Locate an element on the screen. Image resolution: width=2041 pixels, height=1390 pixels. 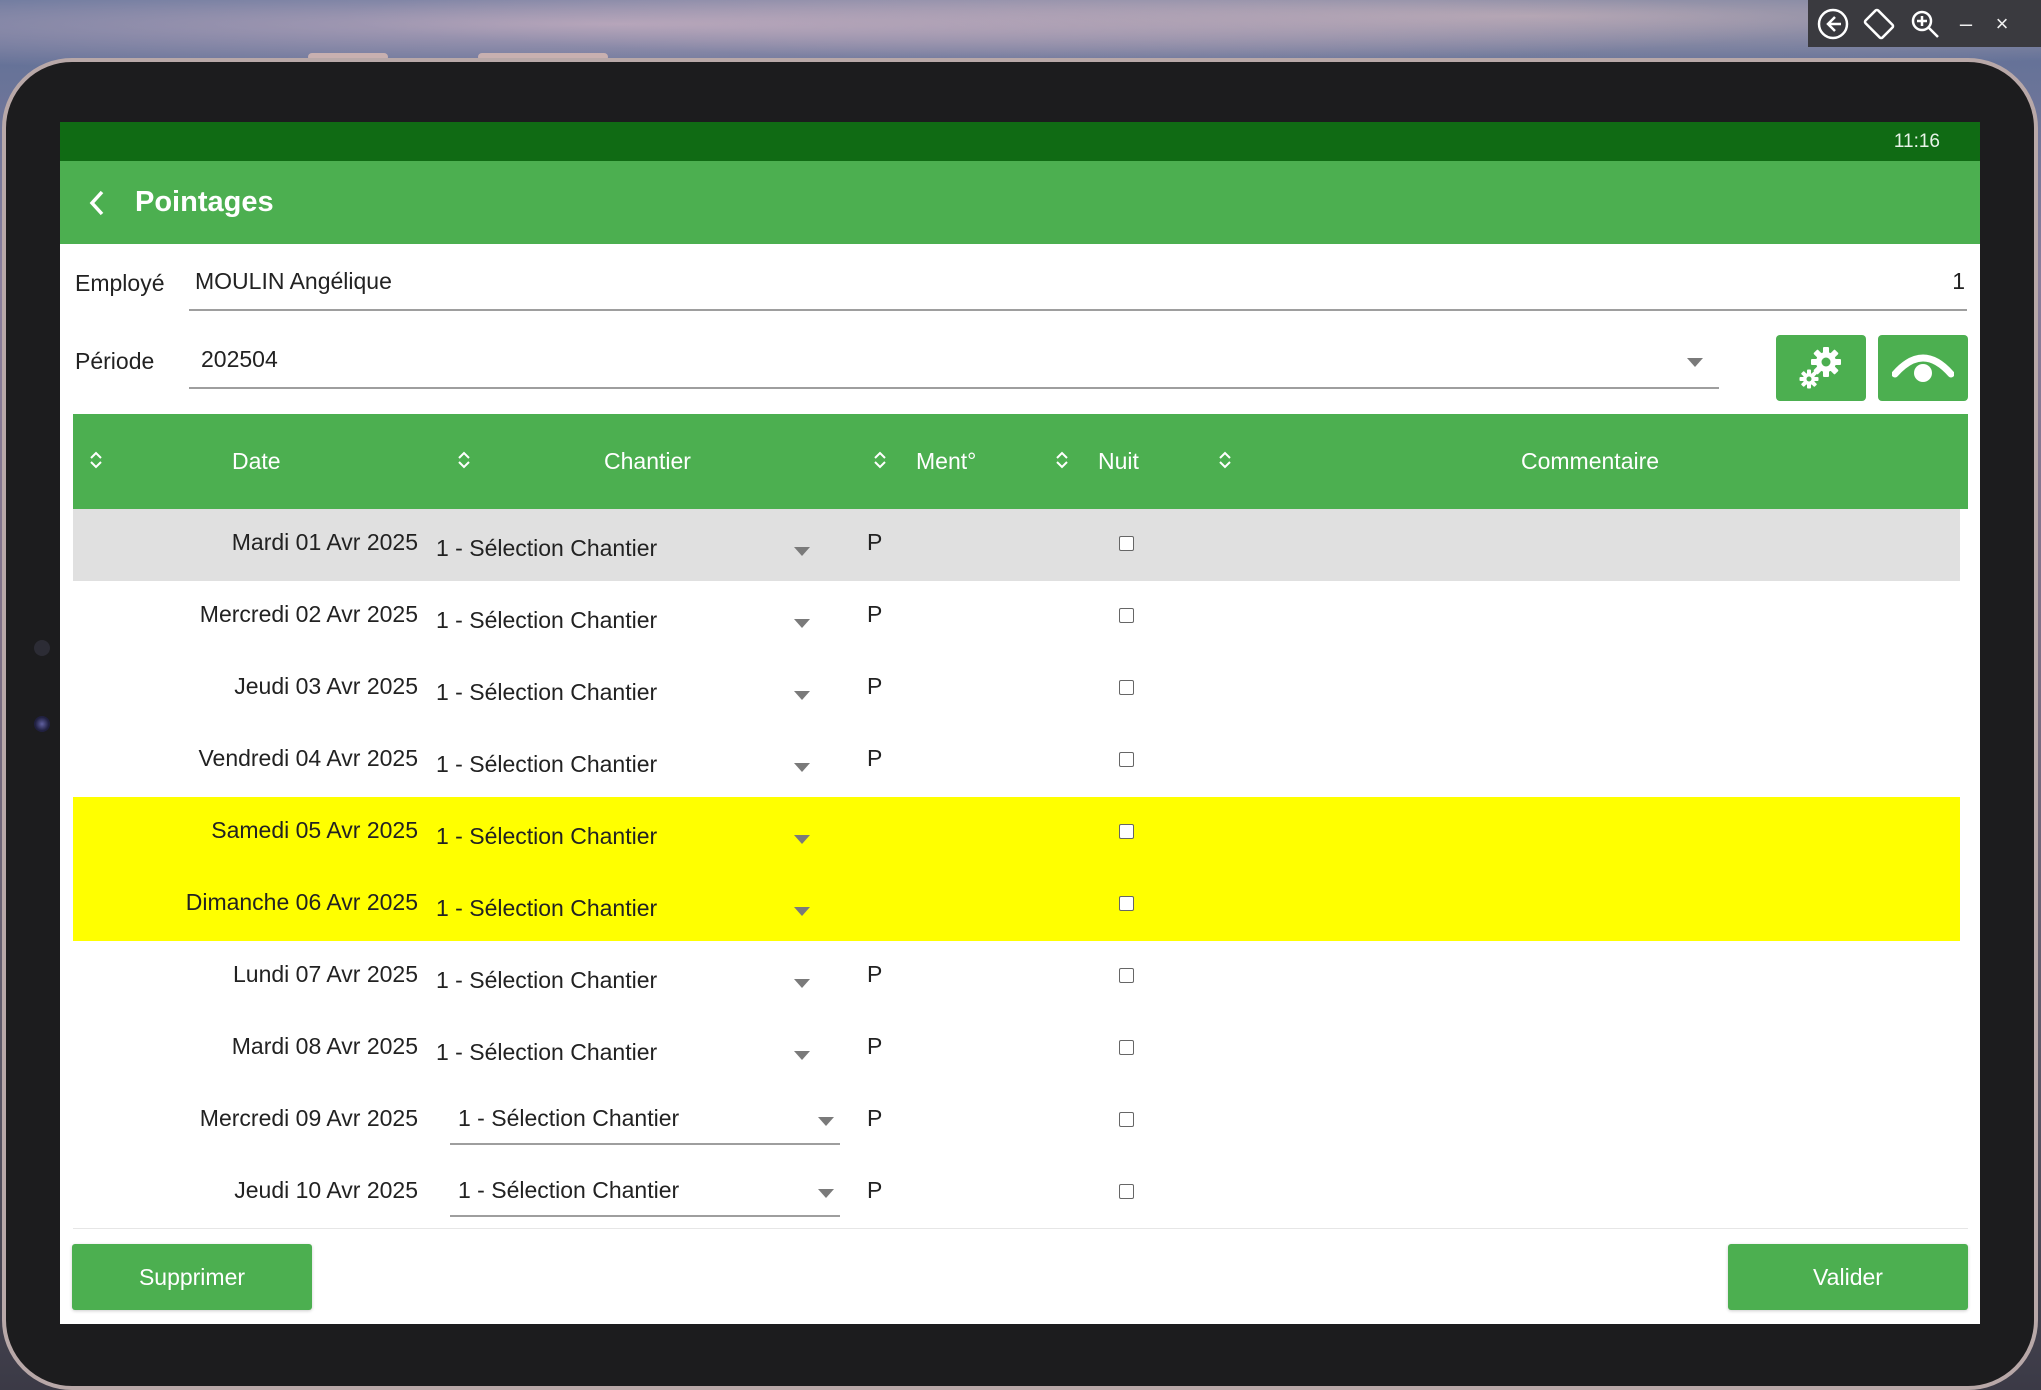
valider-button: Valider is located at coordinates (1848, 1277).